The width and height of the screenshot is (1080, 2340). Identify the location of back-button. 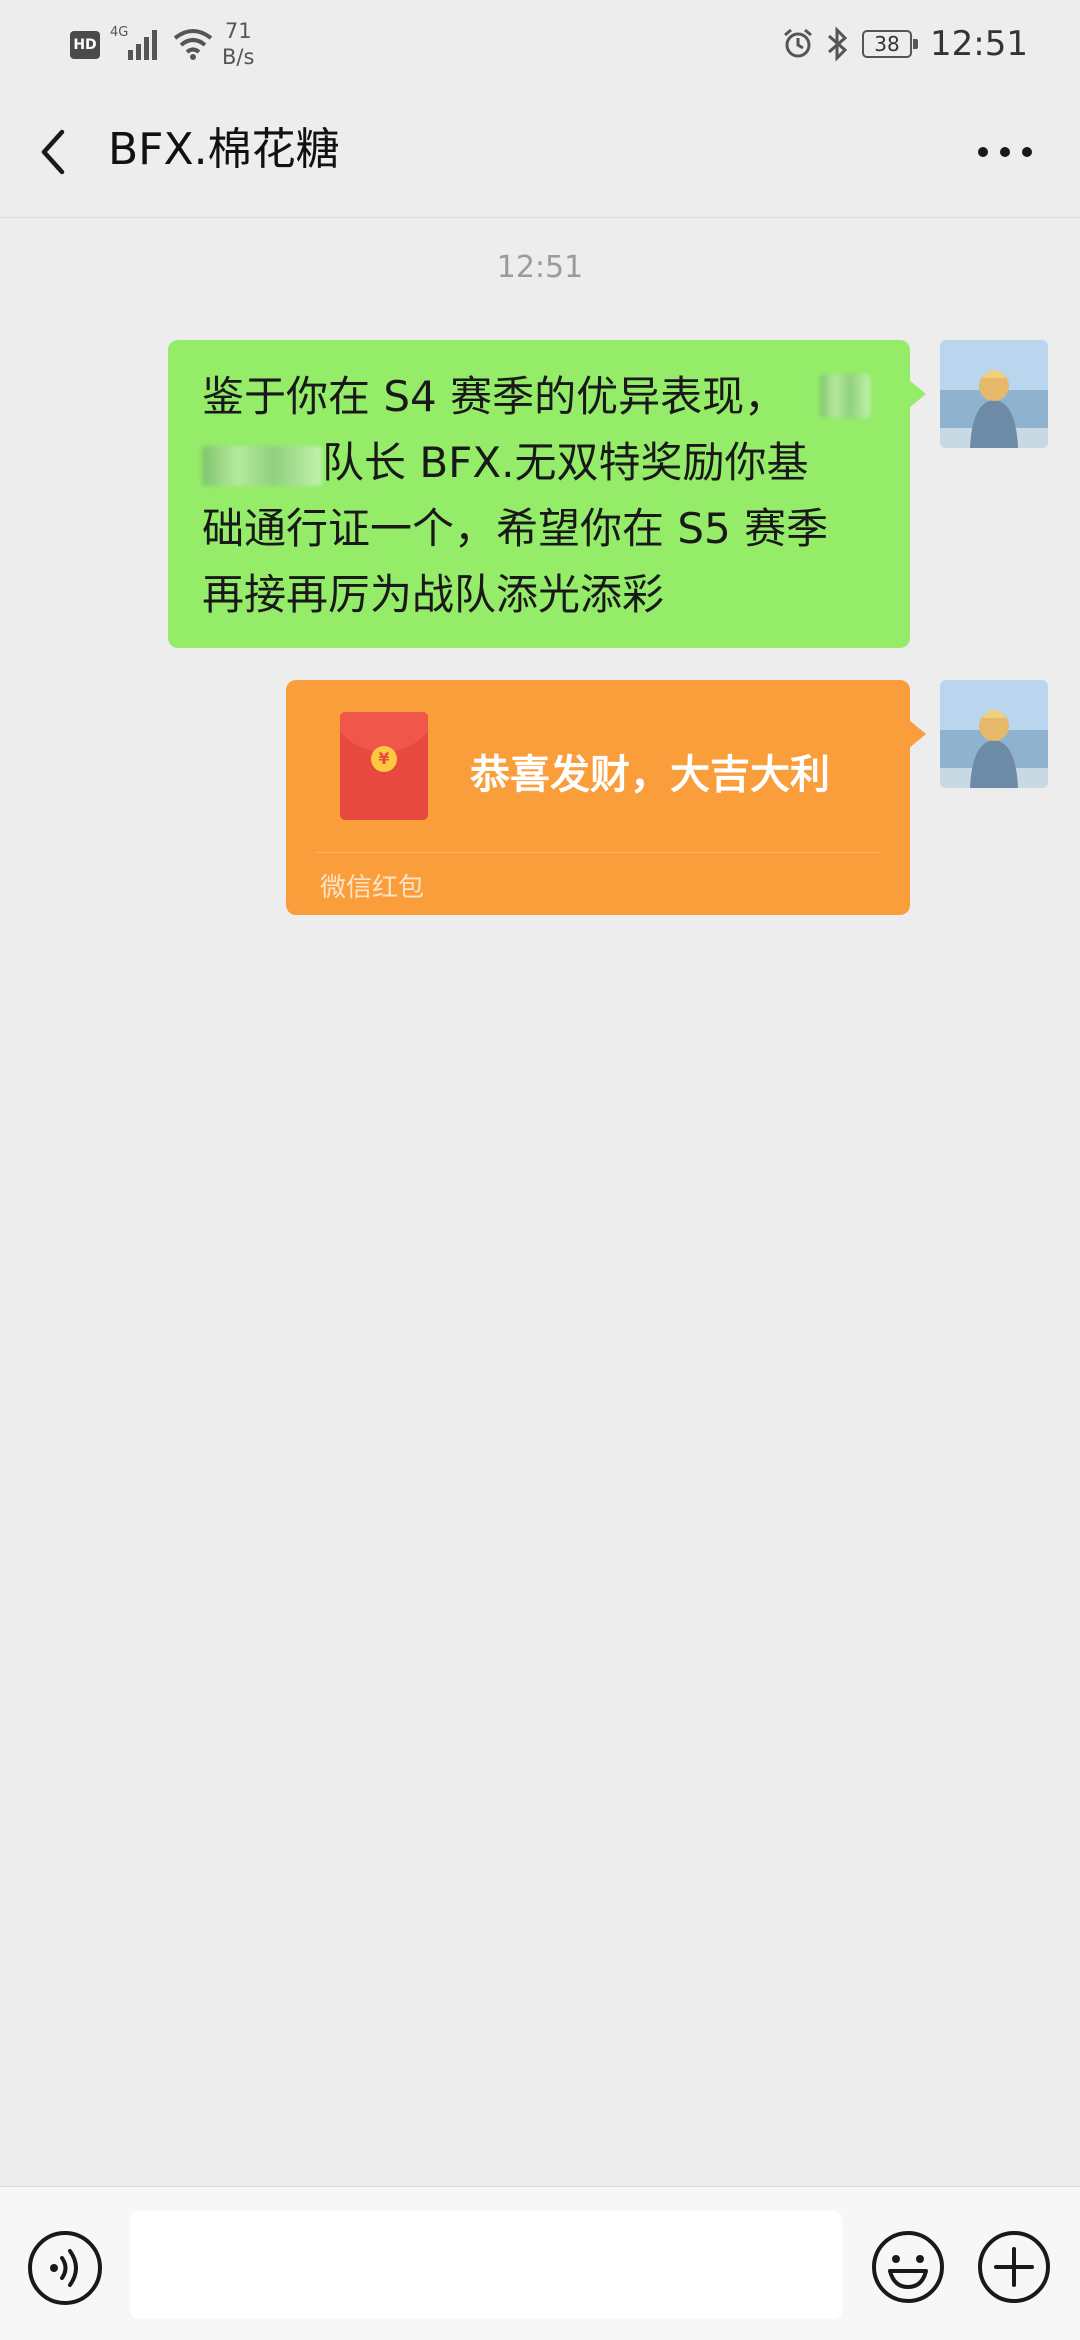
(55, 152).